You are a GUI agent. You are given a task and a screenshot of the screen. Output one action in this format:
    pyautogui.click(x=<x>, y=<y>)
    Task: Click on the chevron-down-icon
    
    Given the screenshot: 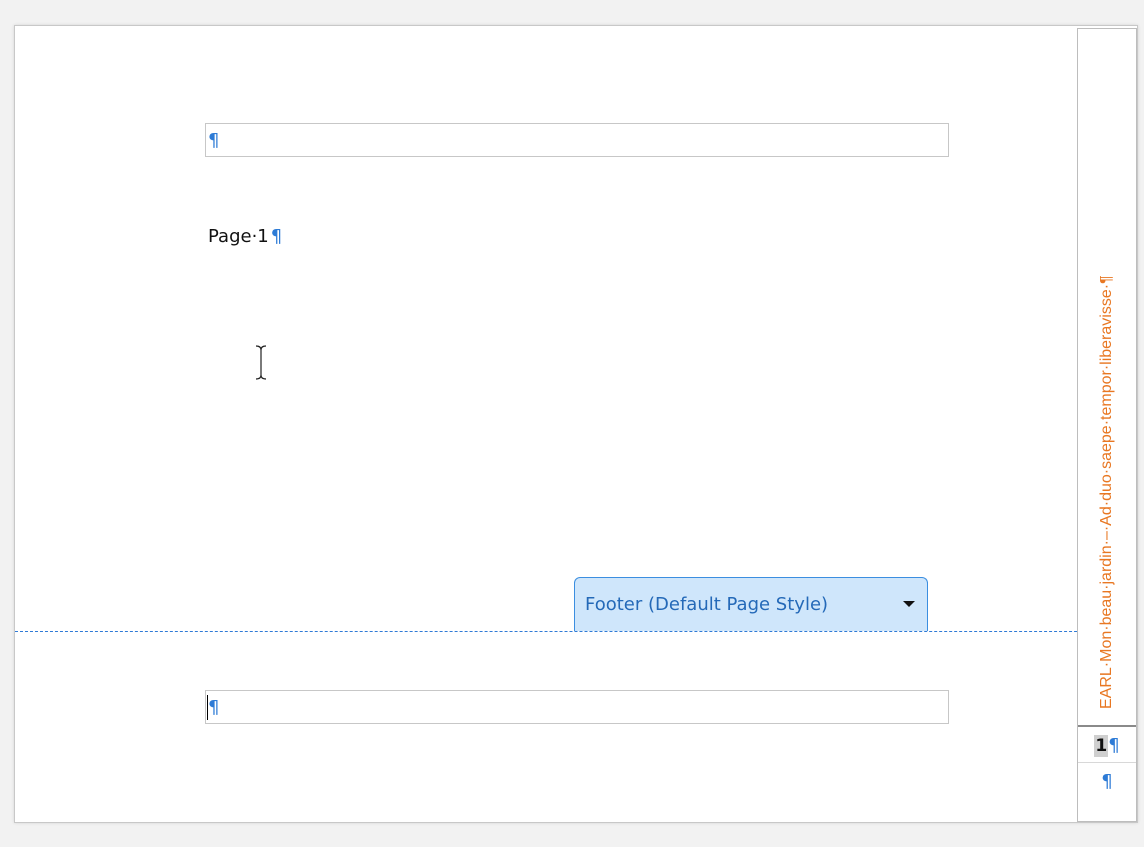 What is the action you would take?
    pyautogui.click(x=909, y=604)
    